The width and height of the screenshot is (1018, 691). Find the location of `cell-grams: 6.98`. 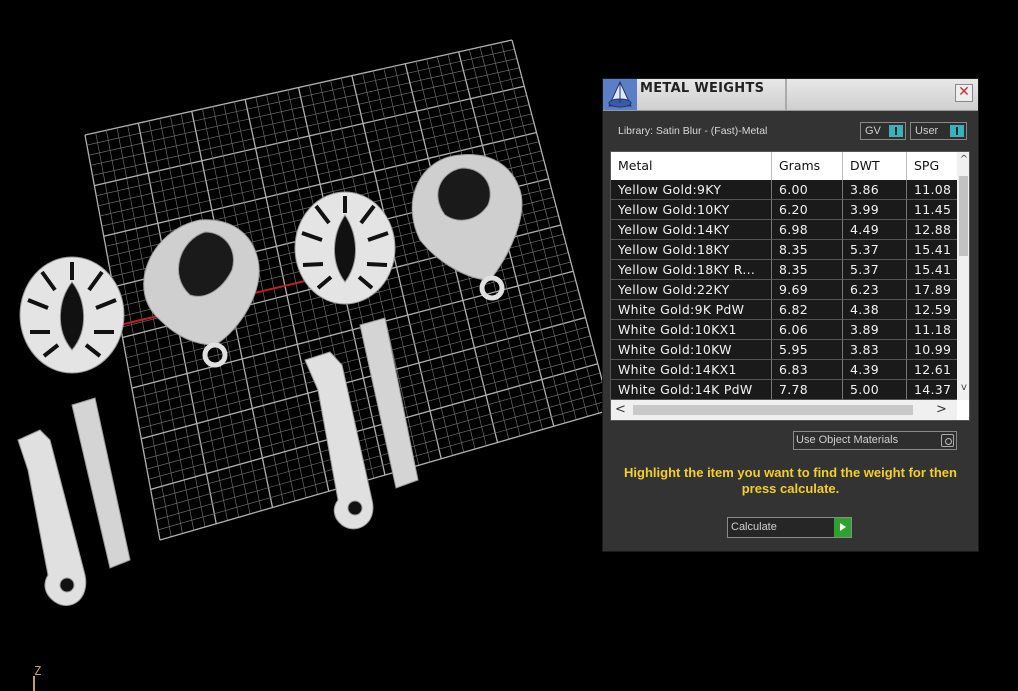

cell-grams: 6.98 is located at coordinates (807, 230).